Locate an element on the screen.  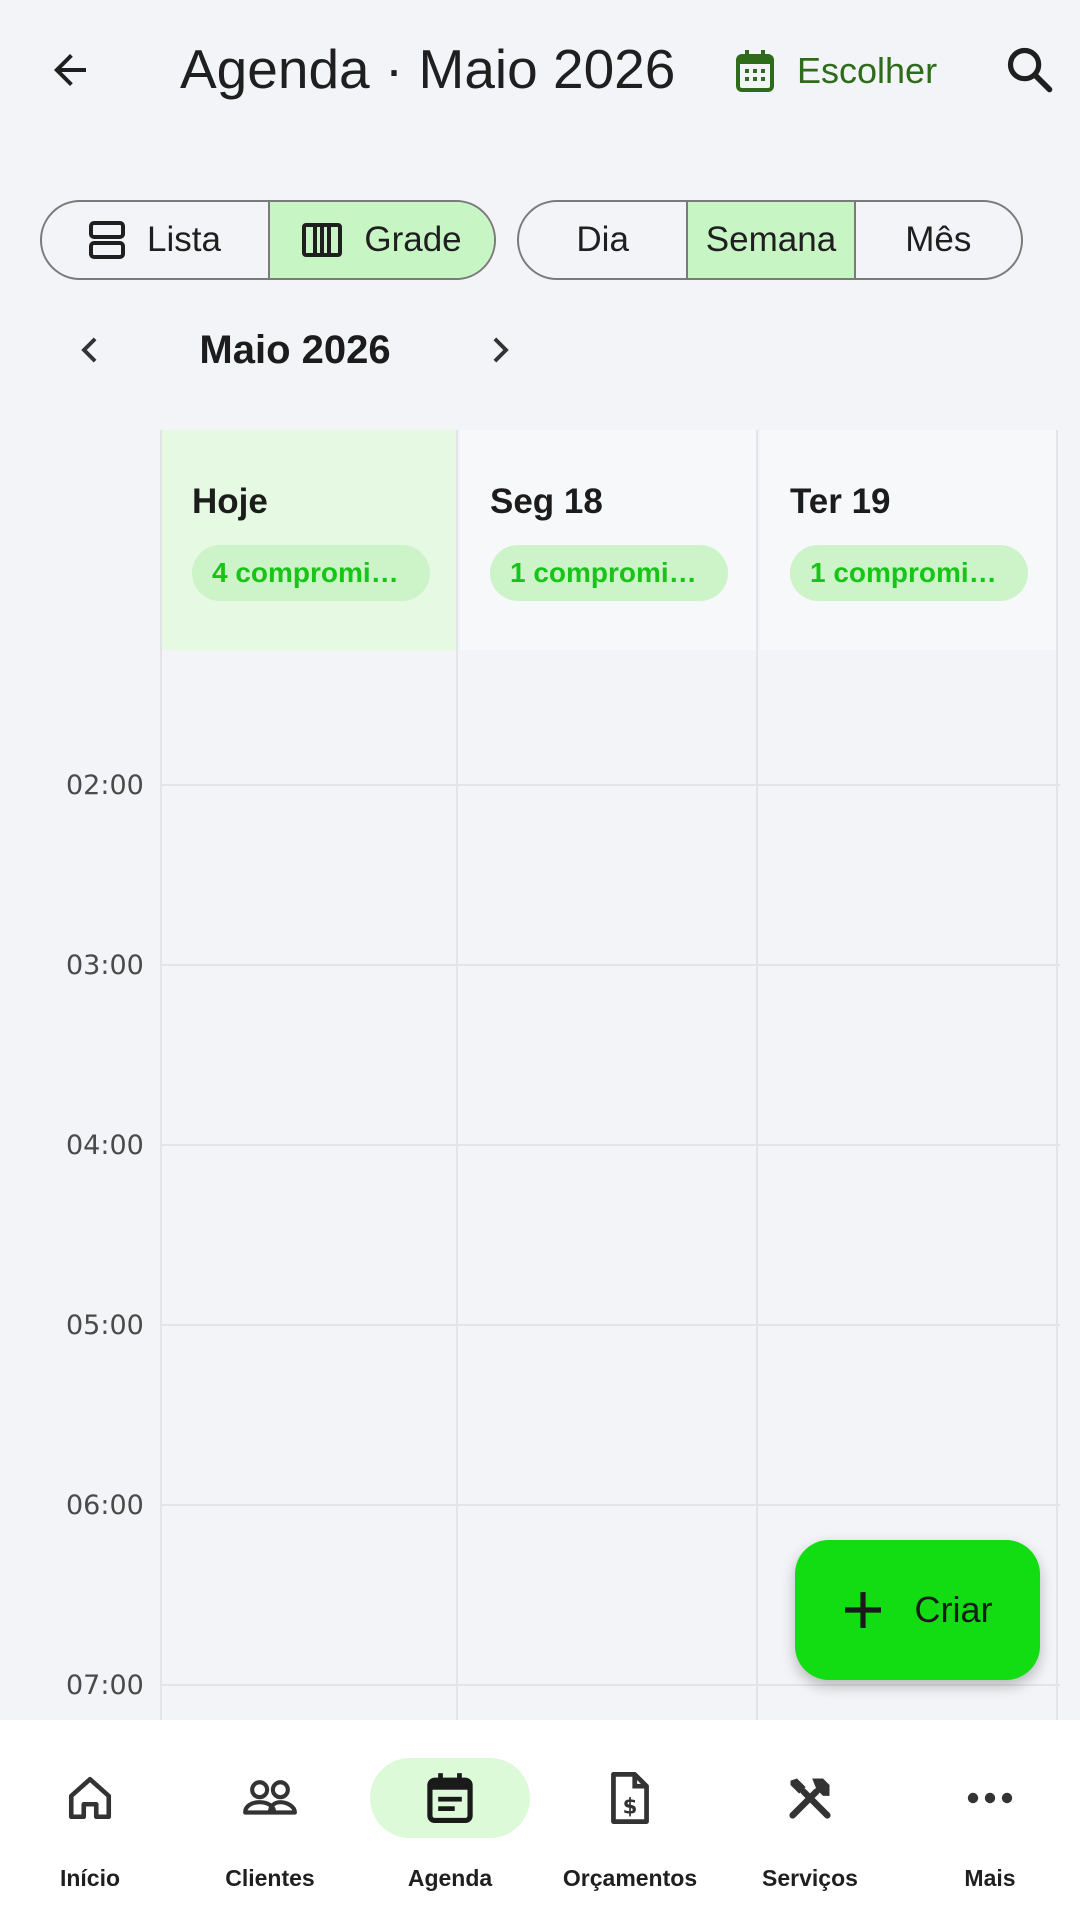
view-list-option: Lista is located at coordinates (155, 240).